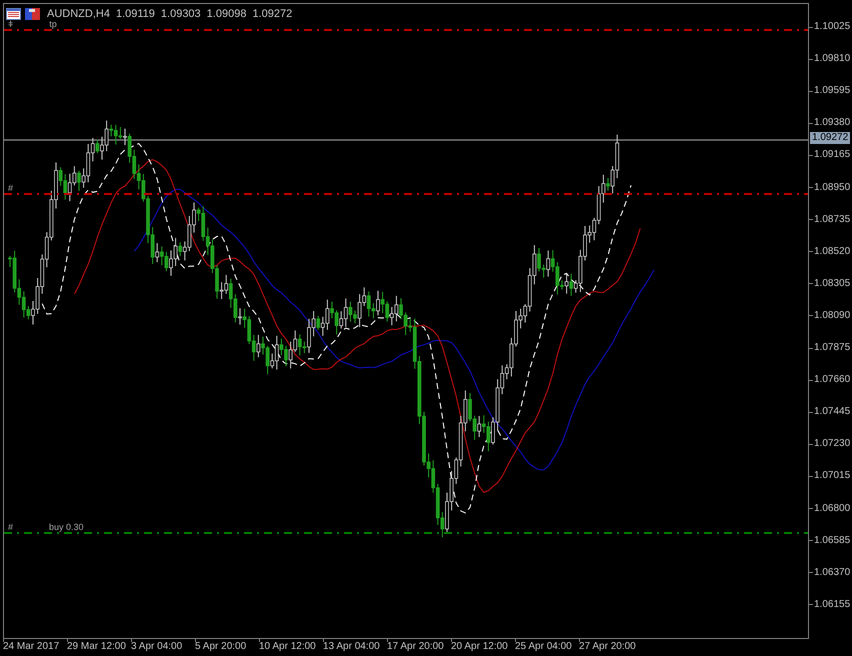  I want to click on price-label: 1.09810, so click(832, 59).